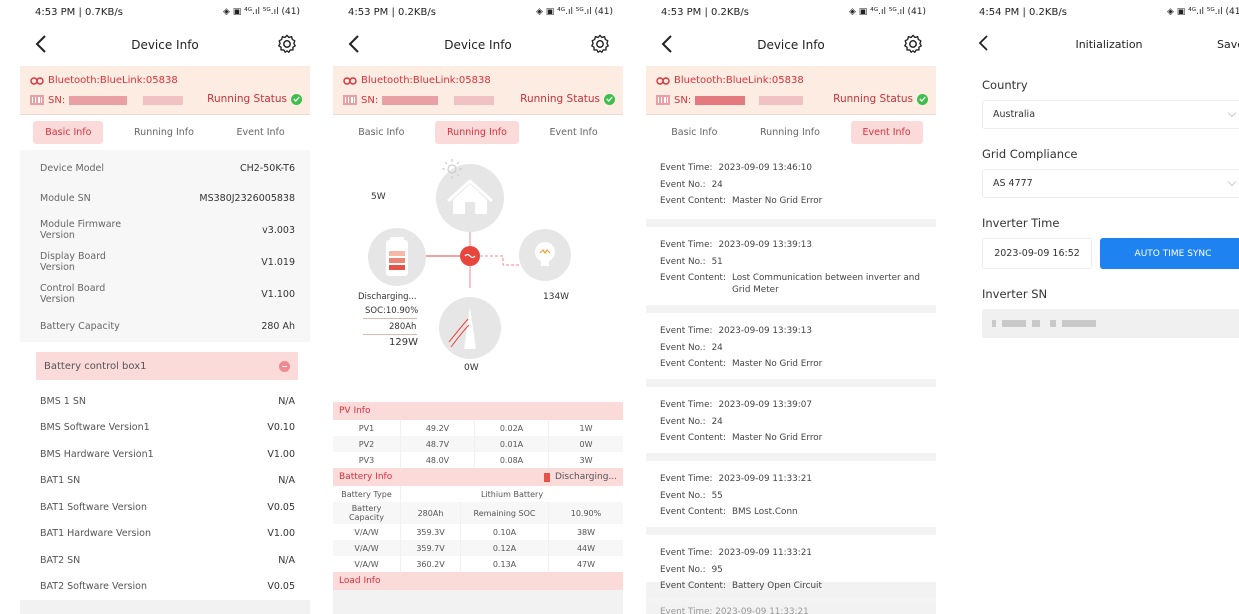 This screenshot has height=614, width=1239. Describe the element at coordinates (267, 168) in the screenshot. I see `info-value: CH2-50K-T6` at that location.